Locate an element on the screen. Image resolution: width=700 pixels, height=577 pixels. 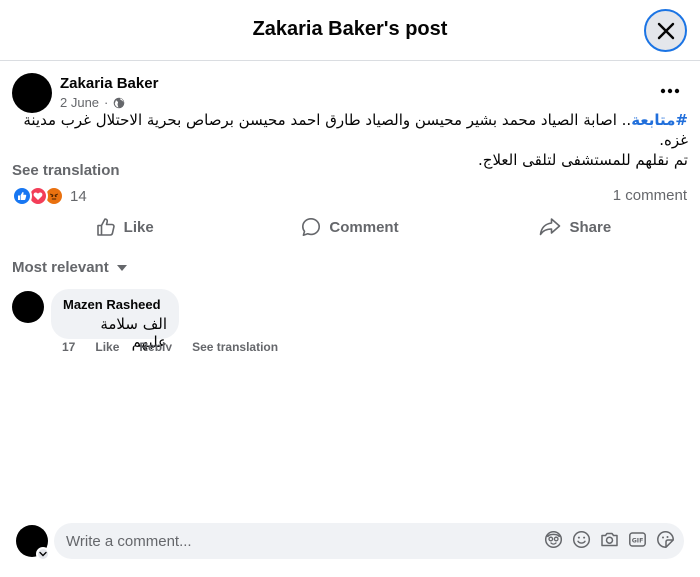
comment-sort-dropdown: Most relevant is located at coordinates (69, 267).